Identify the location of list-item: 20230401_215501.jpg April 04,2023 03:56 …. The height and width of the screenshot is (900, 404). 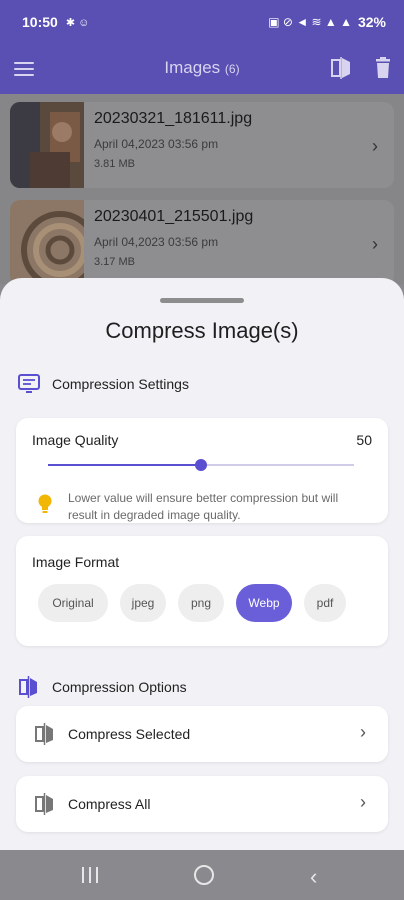
(202, 243).